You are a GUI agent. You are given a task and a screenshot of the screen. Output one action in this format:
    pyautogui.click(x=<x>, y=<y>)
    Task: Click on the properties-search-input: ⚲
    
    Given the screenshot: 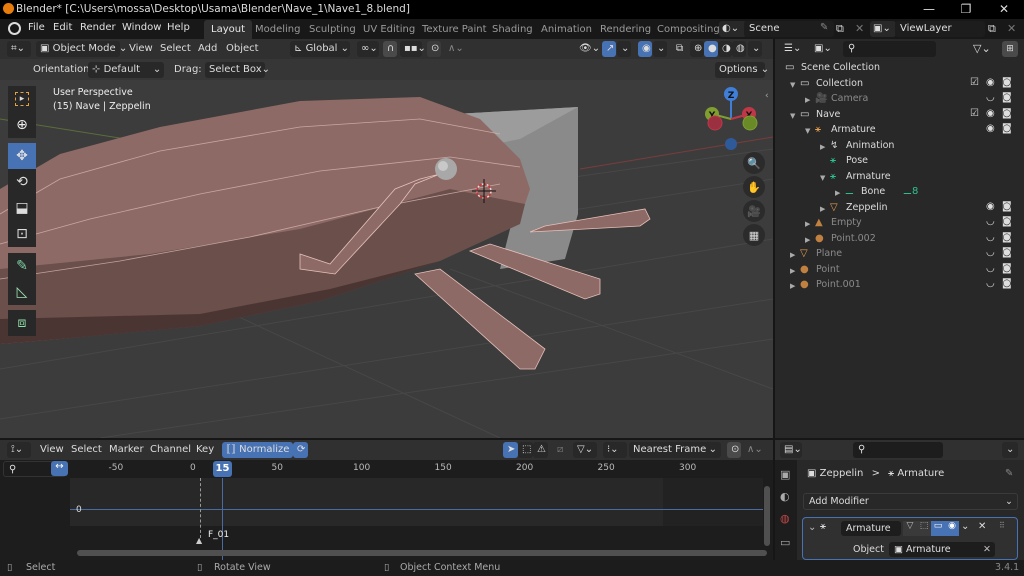 What is the action you would take?
    pyautogui.click(x=898, y=450)
    